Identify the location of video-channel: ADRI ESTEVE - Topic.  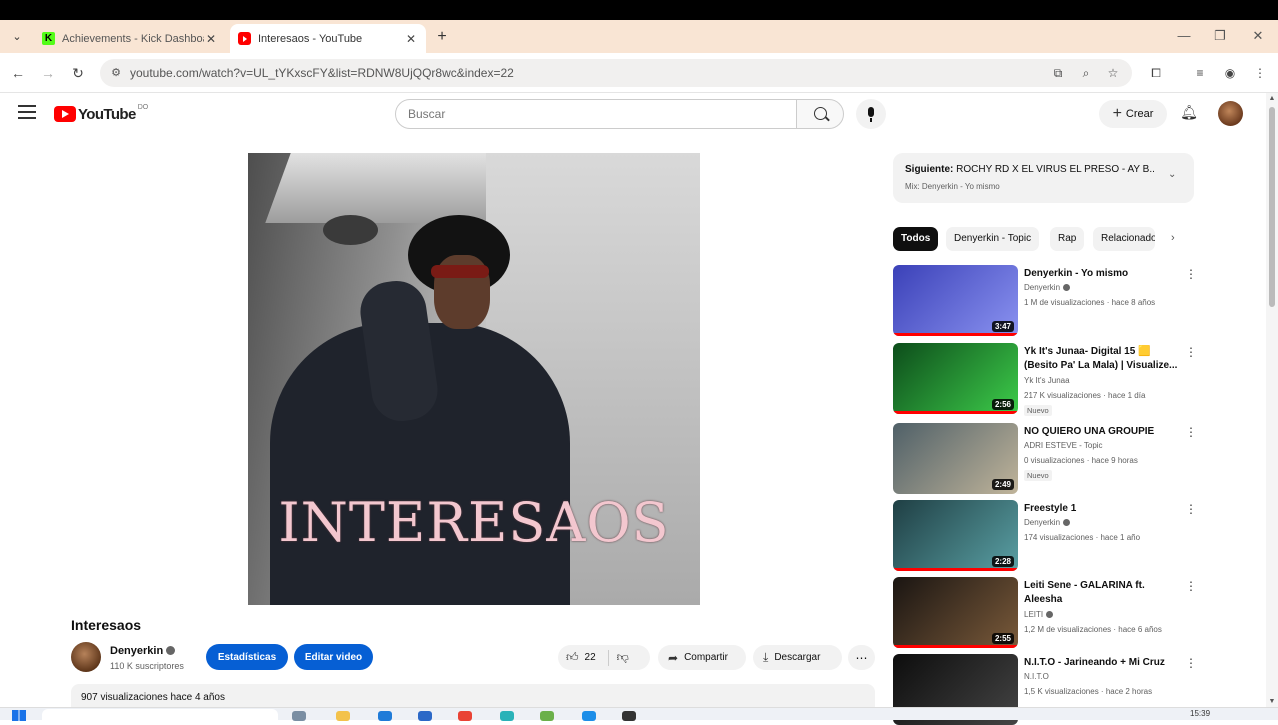
(1063, 445).